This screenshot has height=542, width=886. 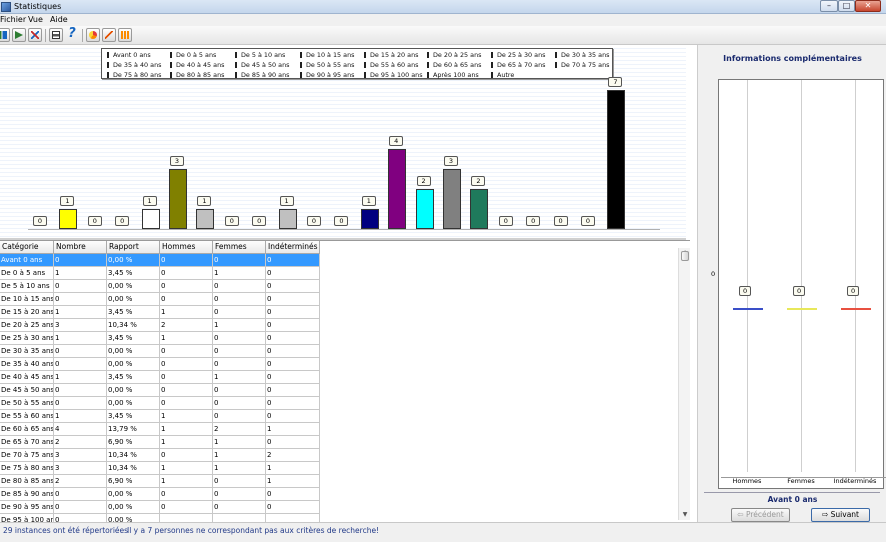 What do you see at coordinates (160, 377) in the screenshot?
I see `table-row: De 40 à 45 ans 1 3,45 % 0 1 0` at bounding box center [160, 377].